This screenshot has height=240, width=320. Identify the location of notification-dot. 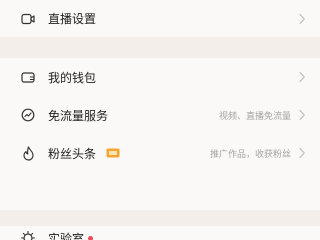
(91, 237).